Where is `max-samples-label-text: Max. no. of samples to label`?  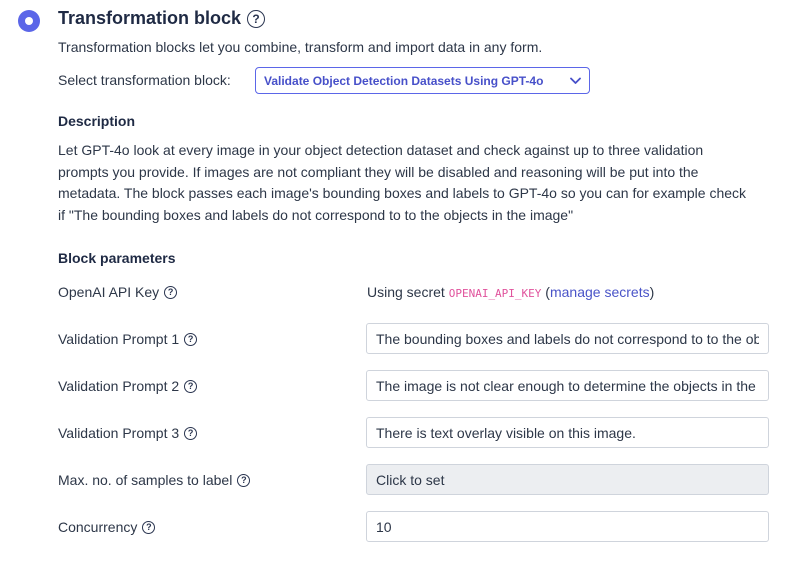 max-samples-label-text: Max. no. of samples to label is located at coordinates (145, 480).